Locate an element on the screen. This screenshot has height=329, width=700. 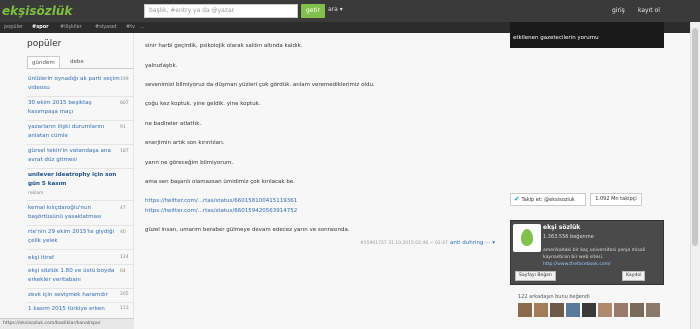
twitter-follow-button: ✔ Takip et: @eksisozluk is located at coordinates (548, 199).